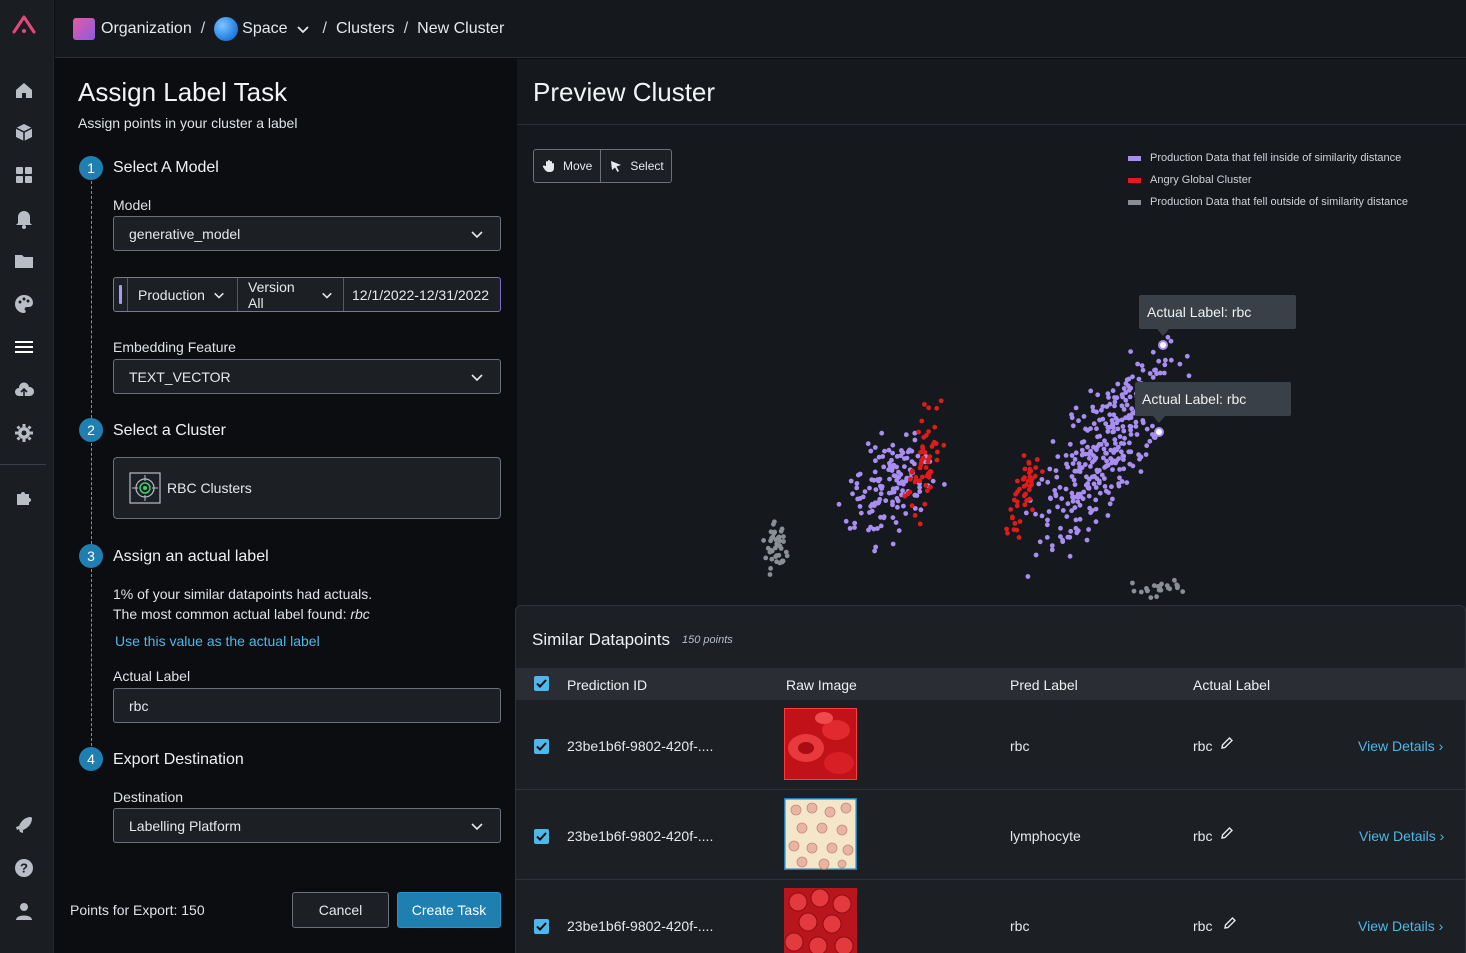 The height and width of the screenshot is (953, 1466). Describe the element at coordinates (307, 376) in the screenshot. I see `embedding-feature-select: TEXT_VECTOR` at that location.